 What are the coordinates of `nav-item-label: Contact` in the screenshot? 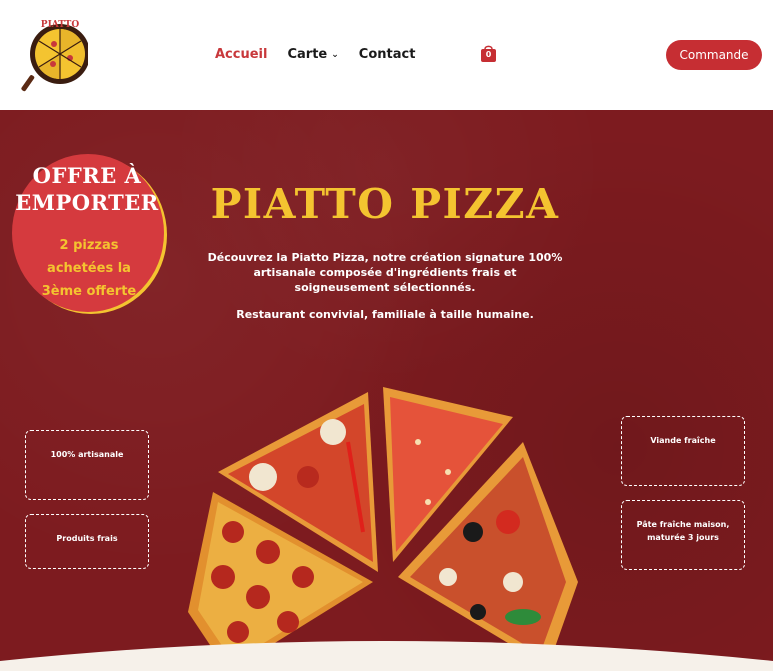 It's located at (387, 54).